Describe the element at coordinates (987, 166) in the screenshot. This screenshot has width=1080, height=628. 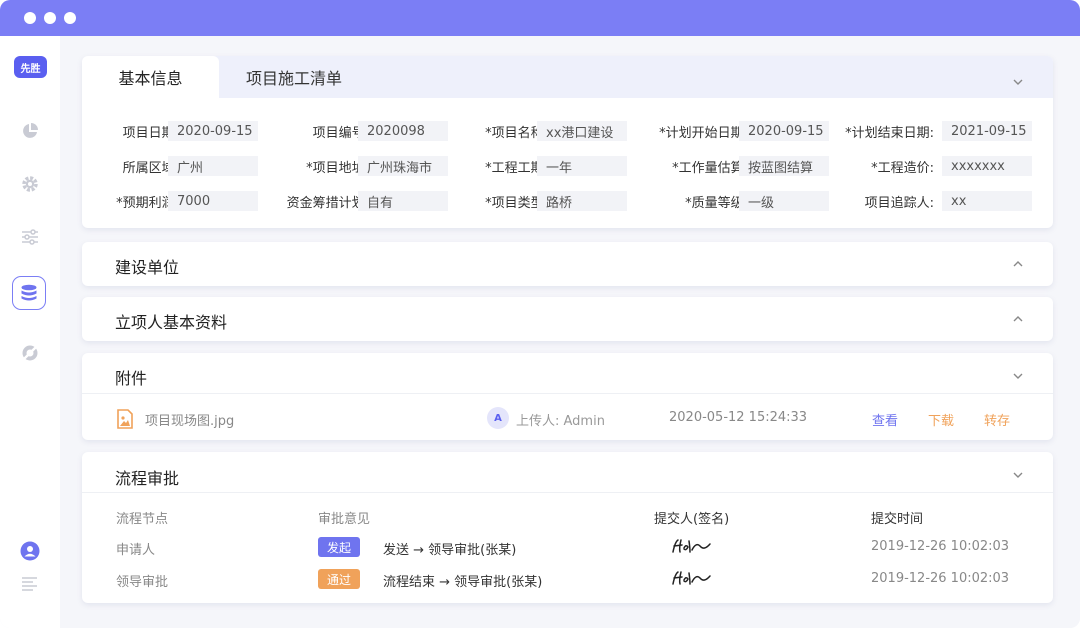
I see `field-value-project-cost: xxxxxxx` at that location.